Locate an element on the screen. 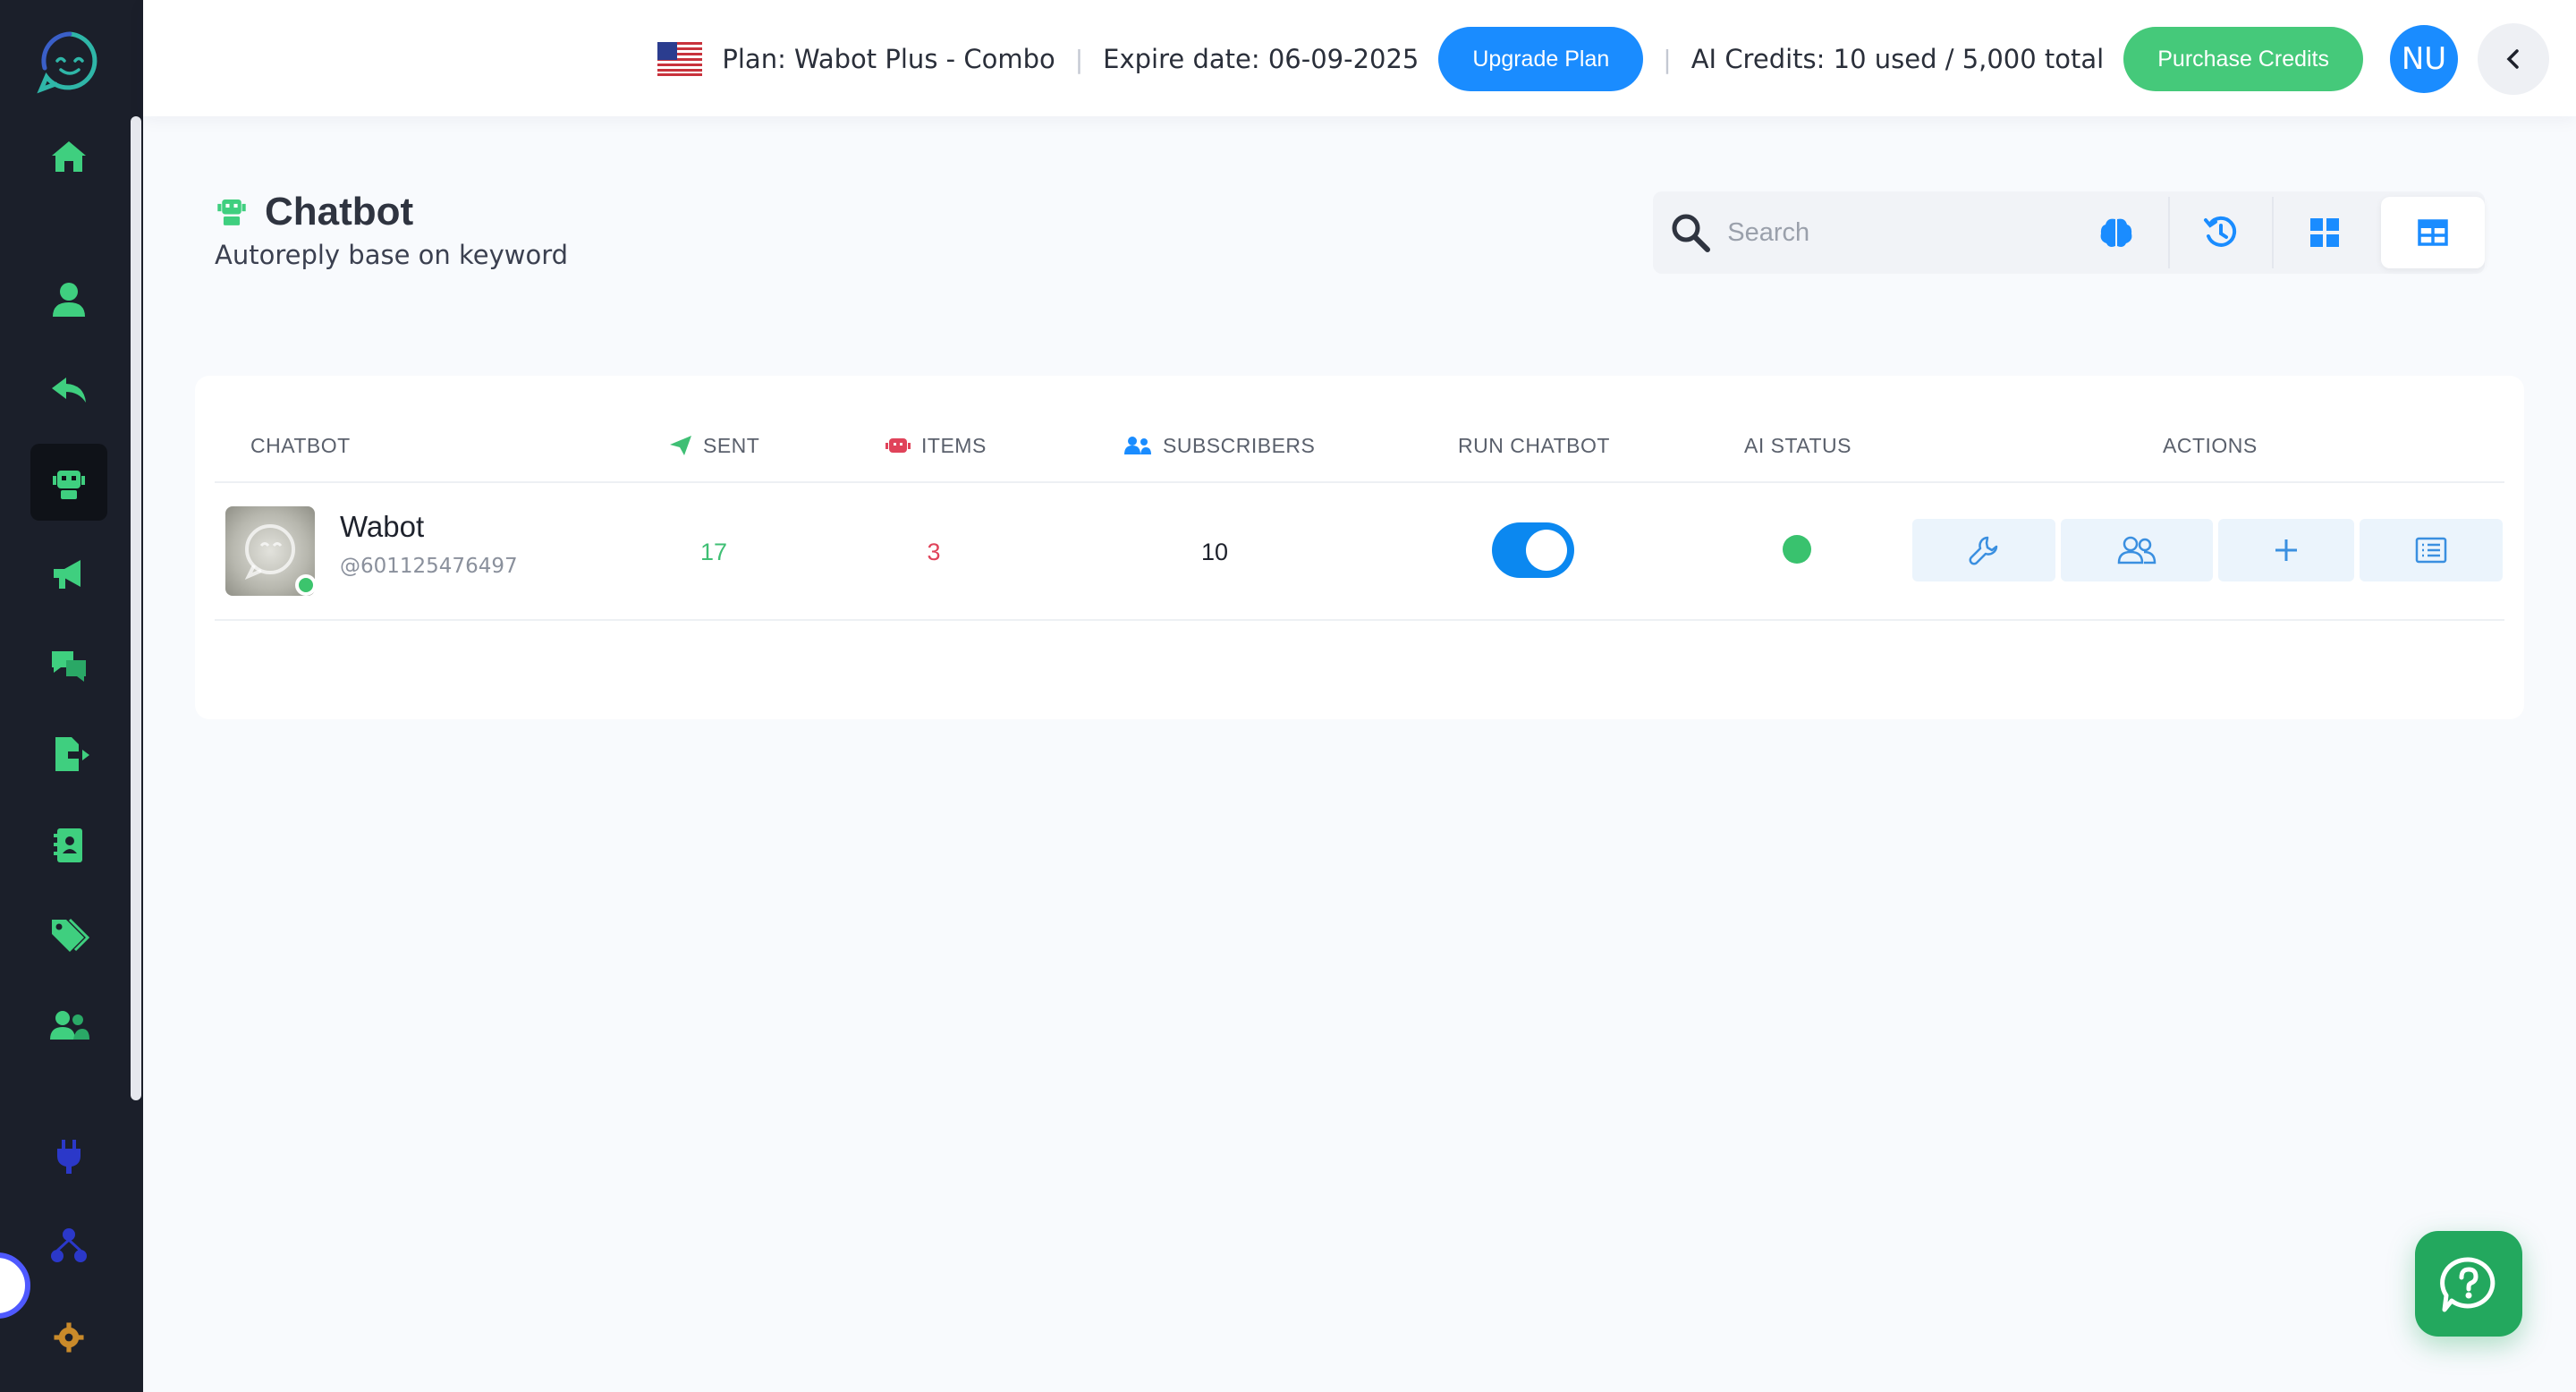 The height and width of the screenshot is (1392, 2576). col-header-chatbot: CHATBOT is located at coordinates (300, 445).